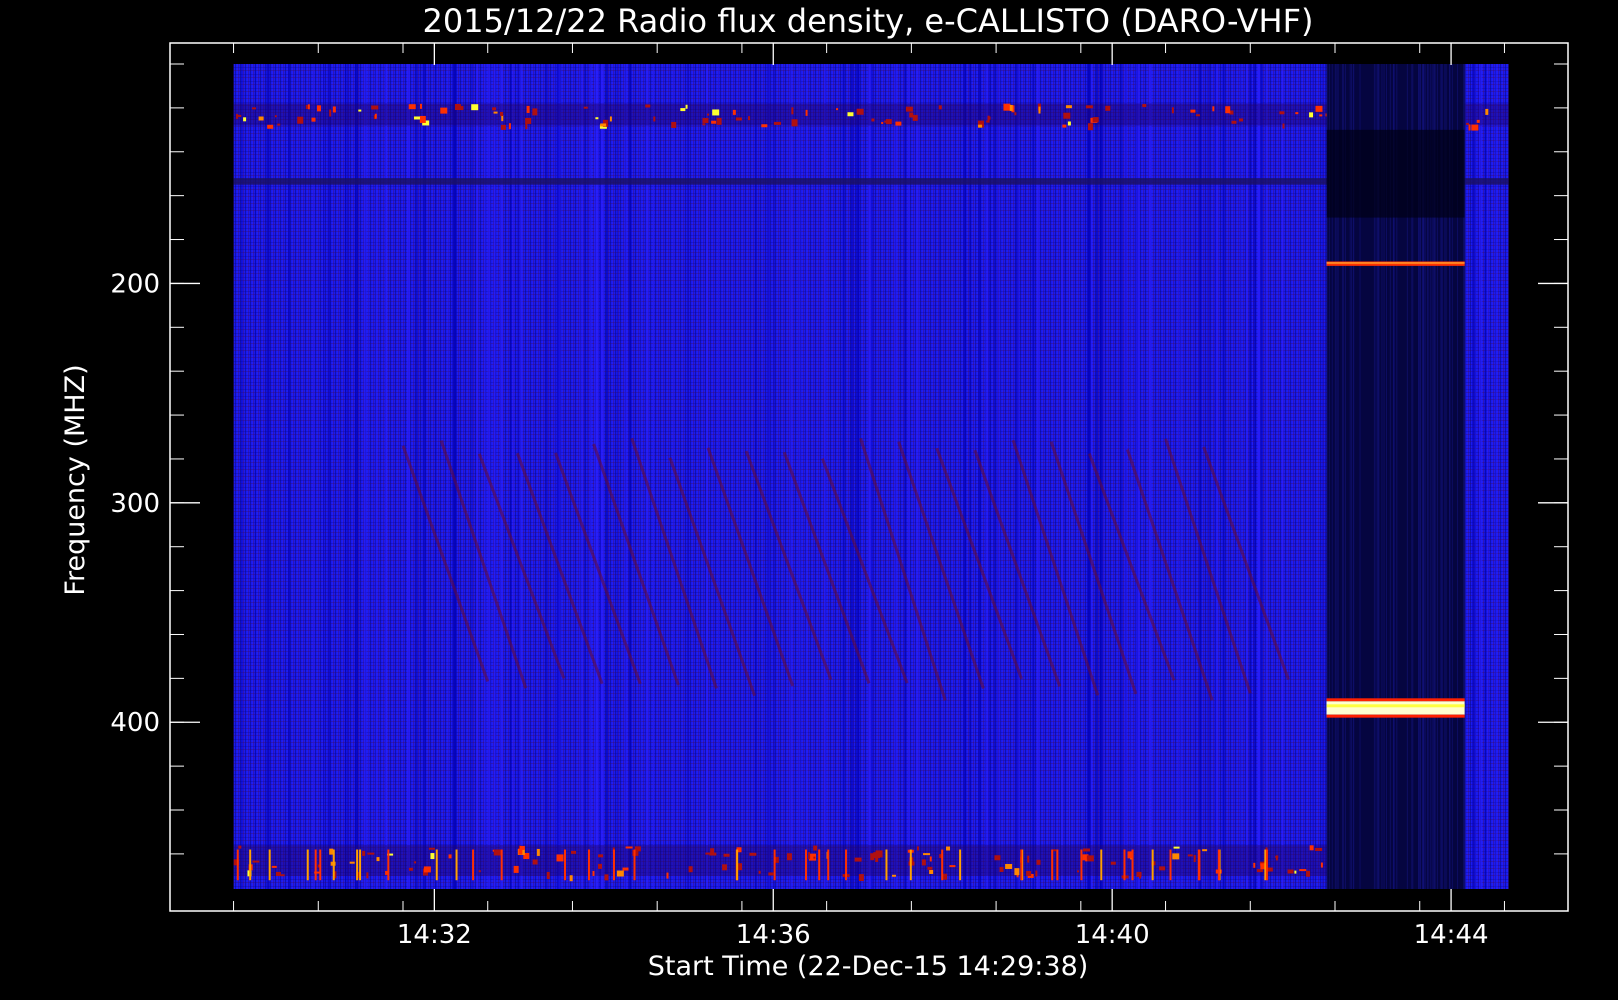  Describe the element at coordinates (868, 966) in the screenshot. I see `x-axis-label: Start Time (22-Dec-15 14:29:38)` at that location.